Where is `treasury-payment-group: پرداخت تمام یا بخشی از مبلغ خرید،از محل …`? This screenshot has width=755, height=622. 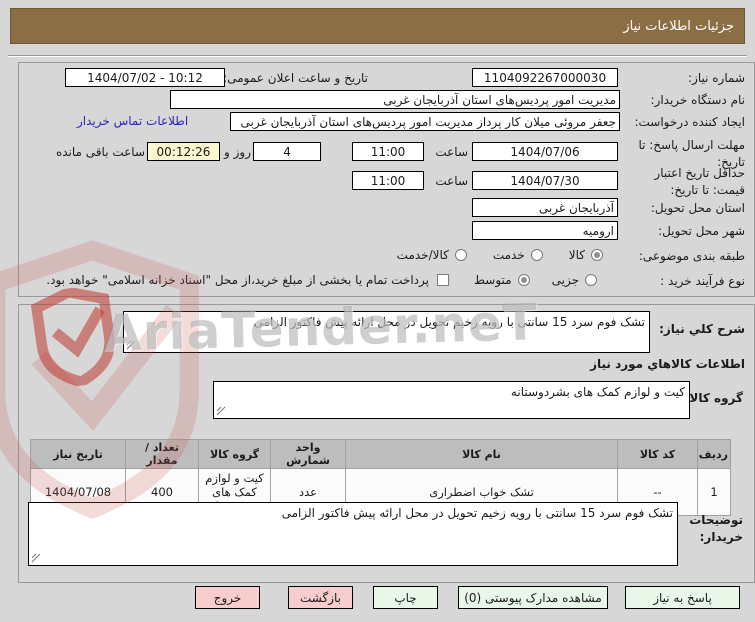 treasury-payment-group: پرداخت تمام یا بخشی از مبلغ خرید،از محل … is located at coordinates (247, 280).